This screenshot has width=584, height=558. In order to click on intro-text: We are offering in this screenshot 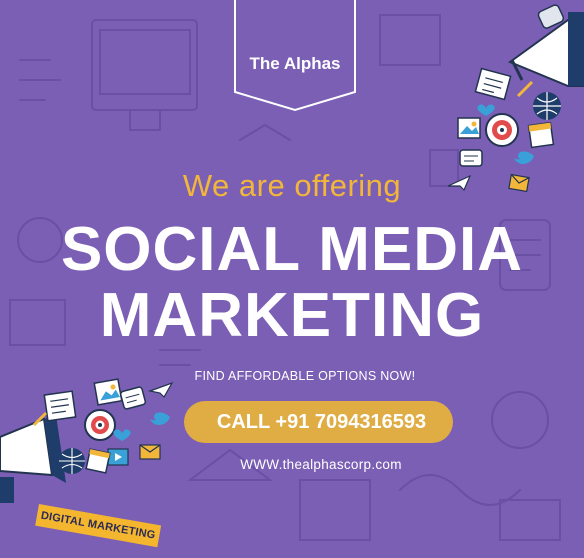, I will do `click(292, 185)`.